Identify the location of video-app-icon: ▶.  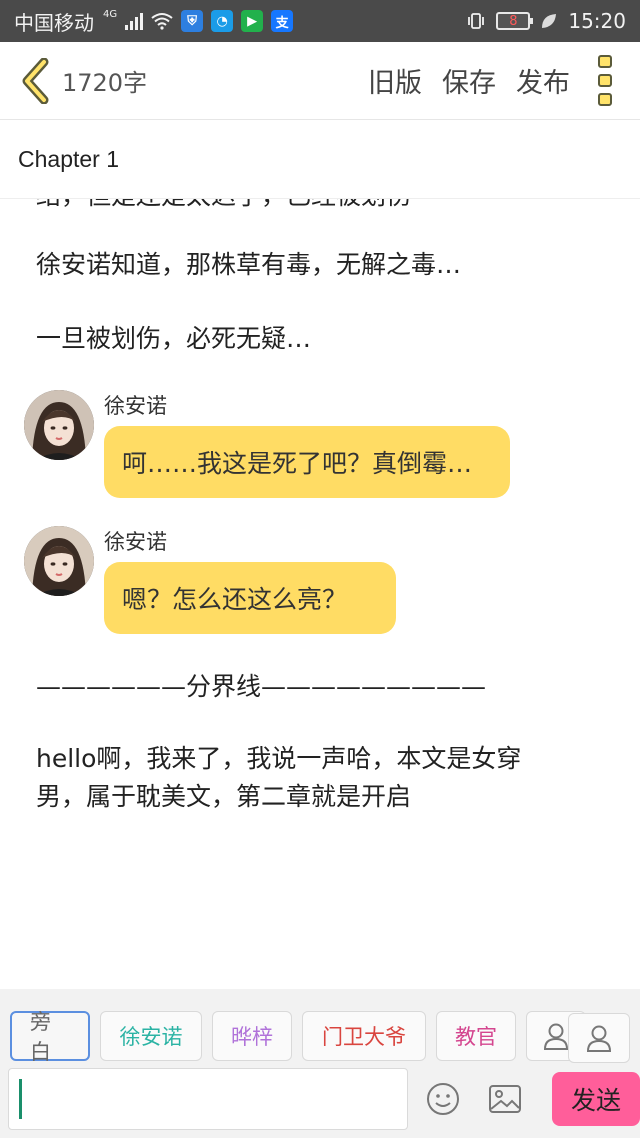
(252, 21).